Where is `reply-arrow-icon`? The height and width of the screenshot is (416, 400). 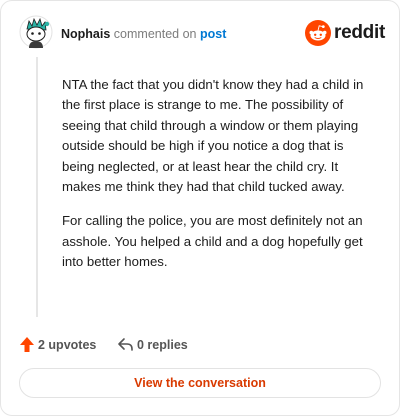 reply-arrow-icon is located at coordinates (125, 344).